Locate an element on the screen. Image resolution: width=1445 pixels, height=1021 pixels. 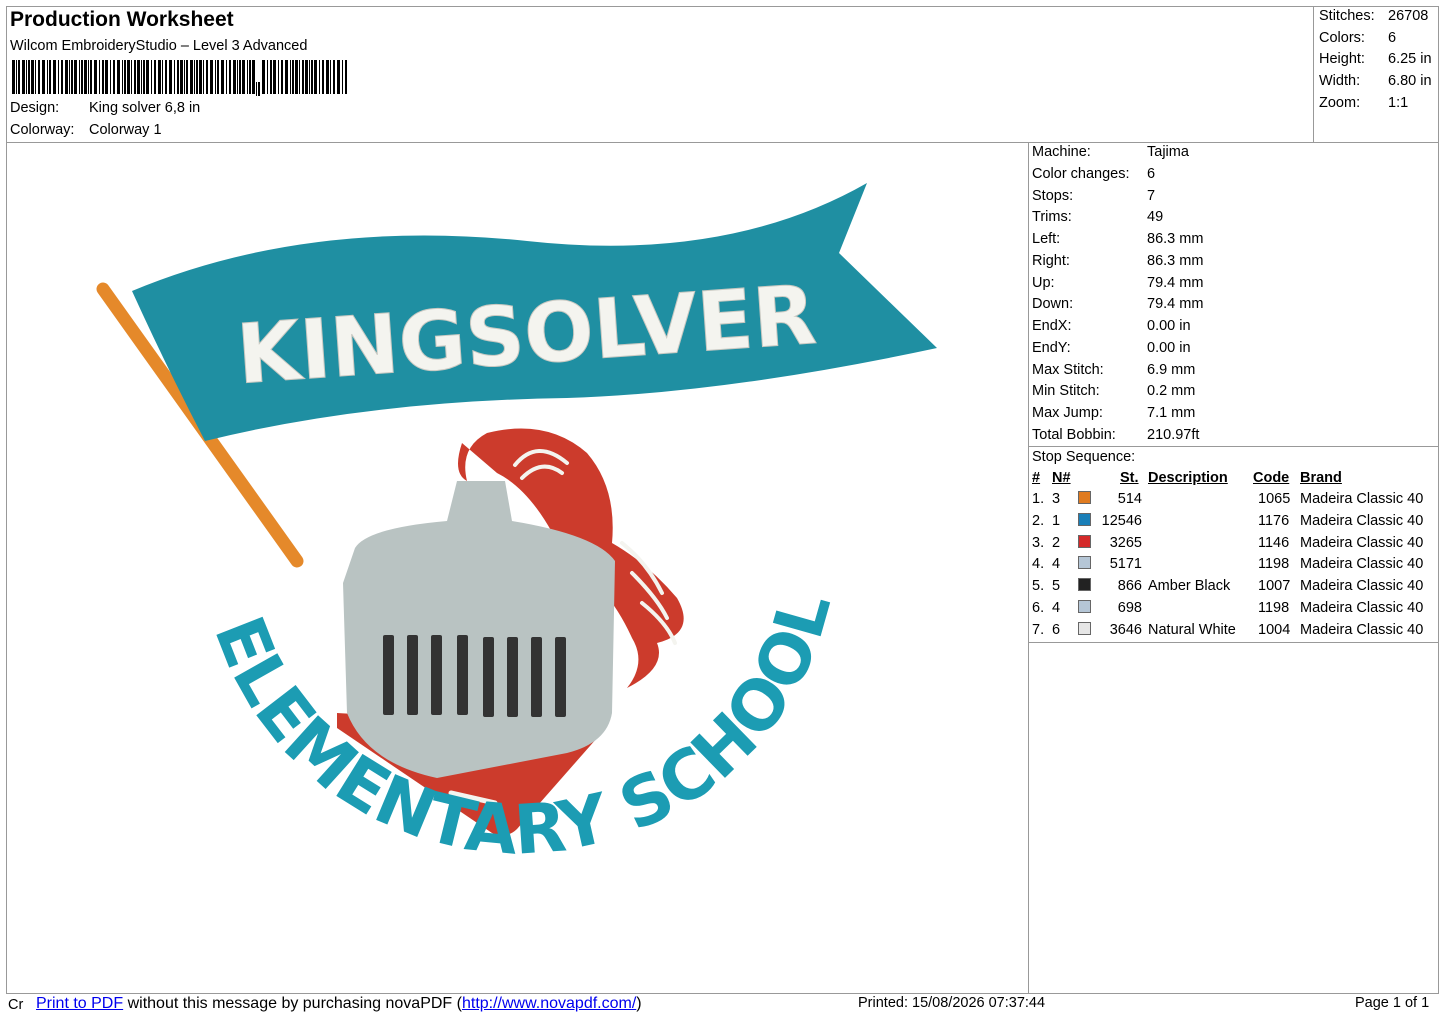
info-label: Total Bobbin: is located at coordinates (1074, 434).